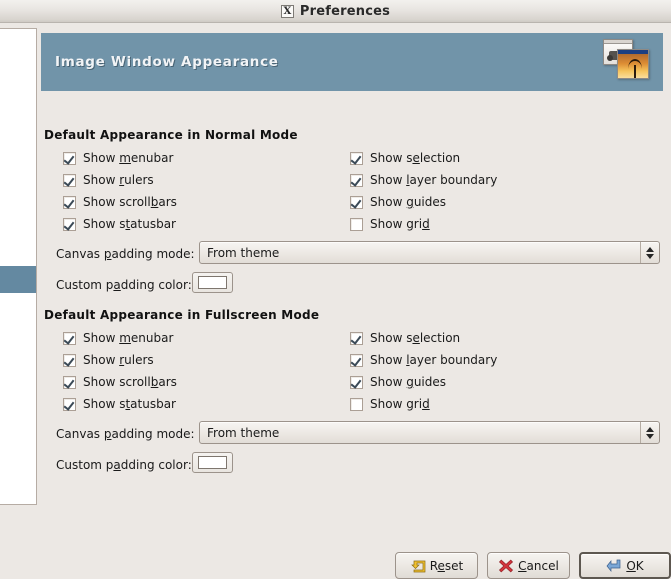  What do you see at coordinates (408, 202) in the screenshot?
I see `checkbox-label-show-guides-normal: Show guides` at bounding box center [408, 202].